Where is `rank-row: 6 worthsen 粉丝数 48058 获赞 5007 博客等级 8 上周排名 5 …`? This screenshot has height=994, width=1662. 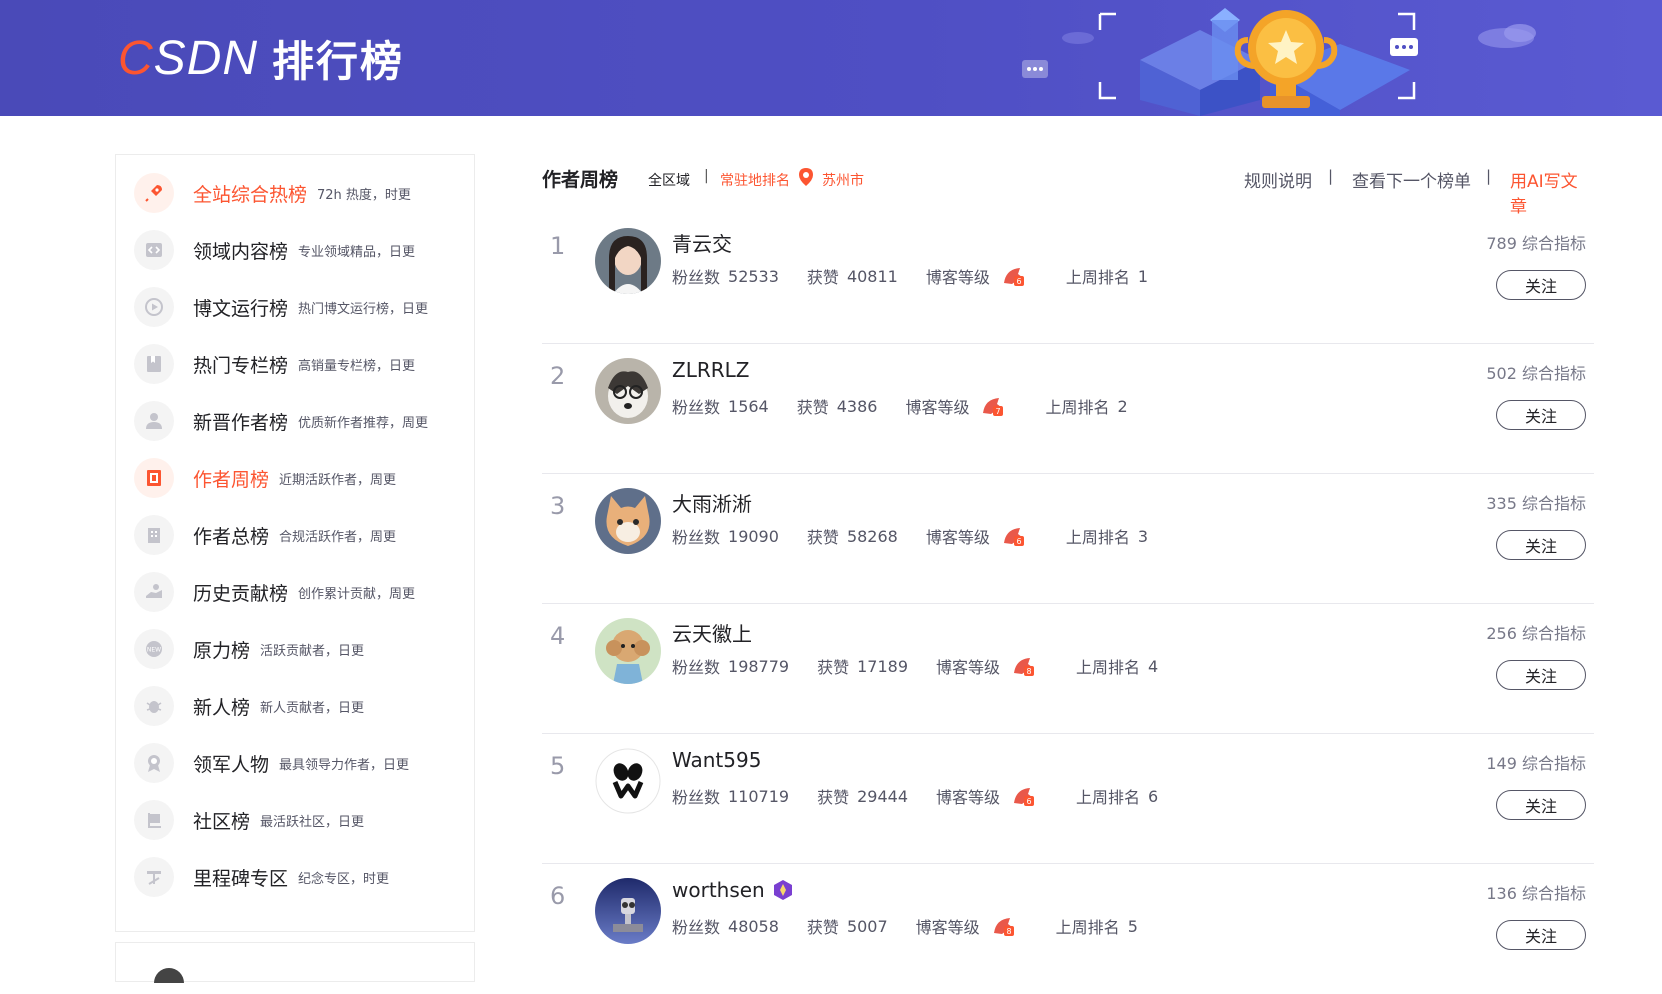 rank-row: 6 worthsen 粉丝数 48058 获赞 5007 博客等级 8 上周排名 5 … is located at coordinates (1068, 929).